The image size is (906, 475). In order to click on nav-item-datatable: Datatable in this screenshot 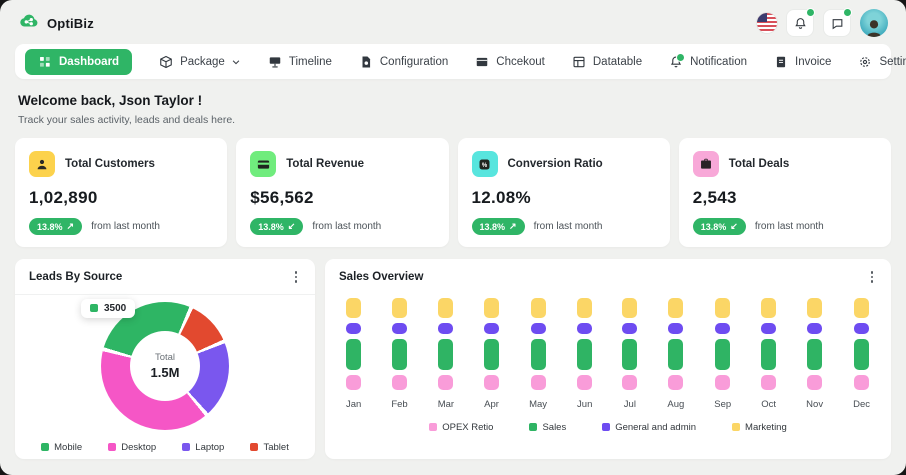, I will do `click(607, 62)`.